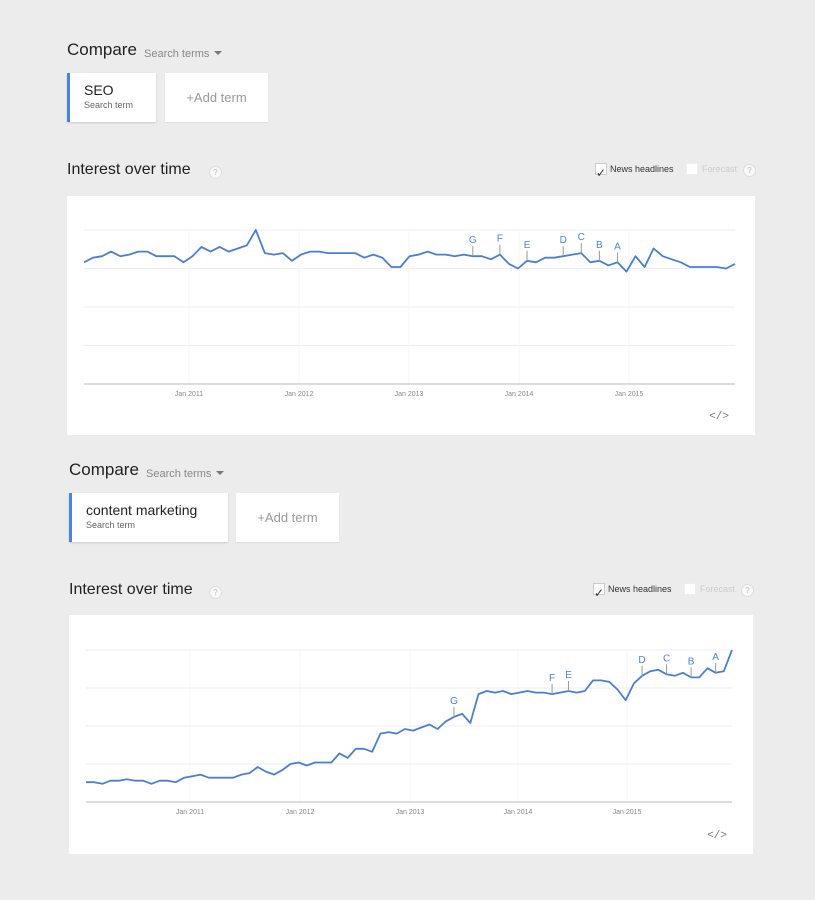  What do you see at coordinates (563, 240) in the screenshot?
I see `news-annotation-D: D` at bounding box center [563, 240].